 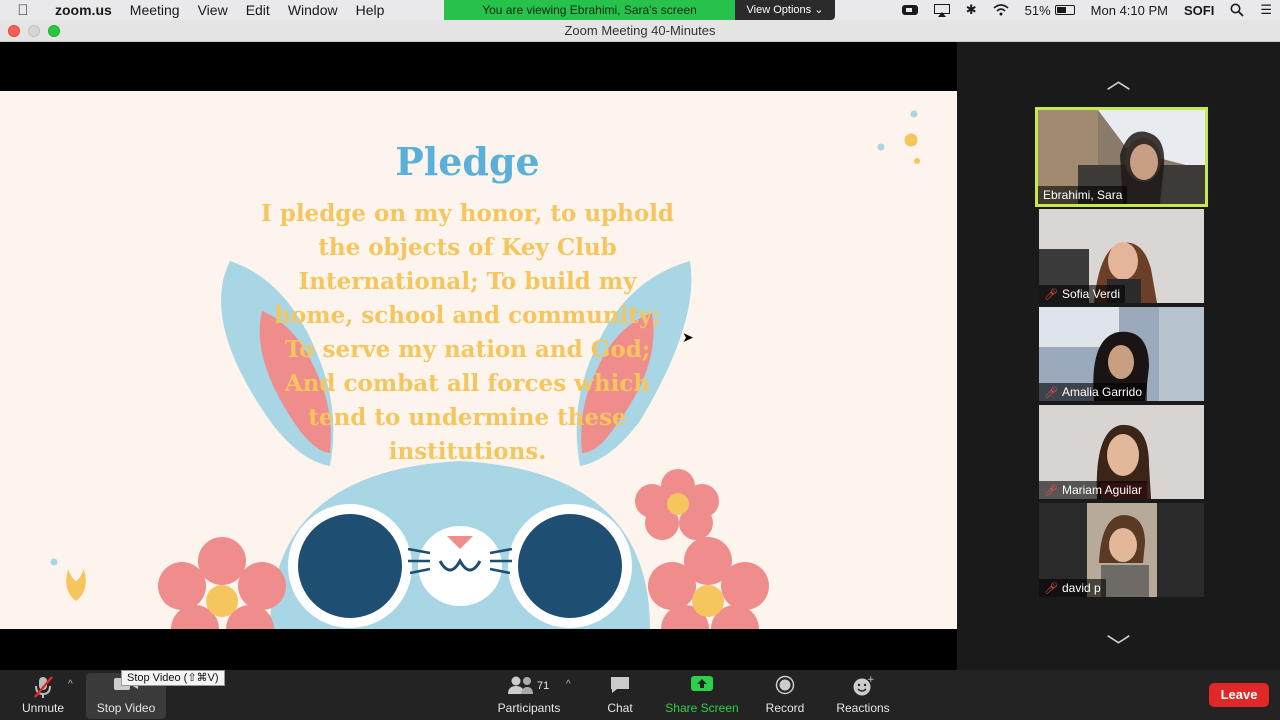 What do you see at coordinates (70, 684) in the screenshot?
I see `audio-options-caret-icon: ^` at bounding box center [70, 684].